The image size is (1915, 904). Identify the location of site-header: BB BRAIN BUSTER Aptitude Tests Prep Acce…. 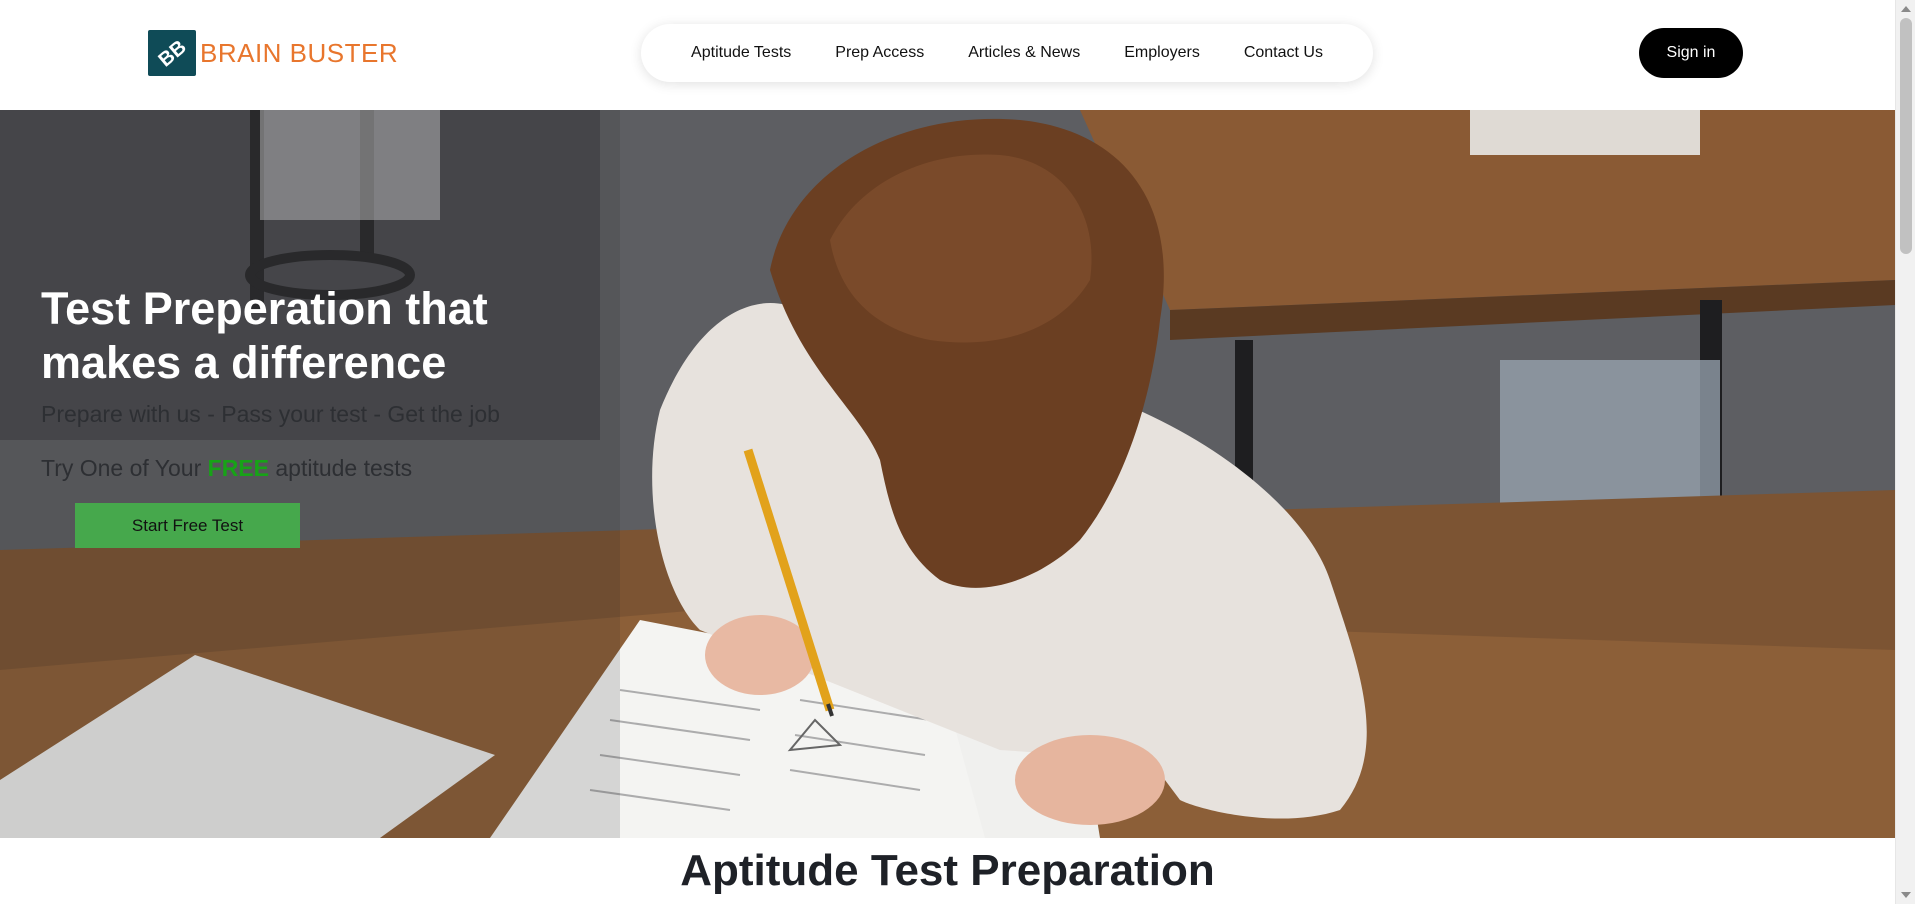
(947, 55).